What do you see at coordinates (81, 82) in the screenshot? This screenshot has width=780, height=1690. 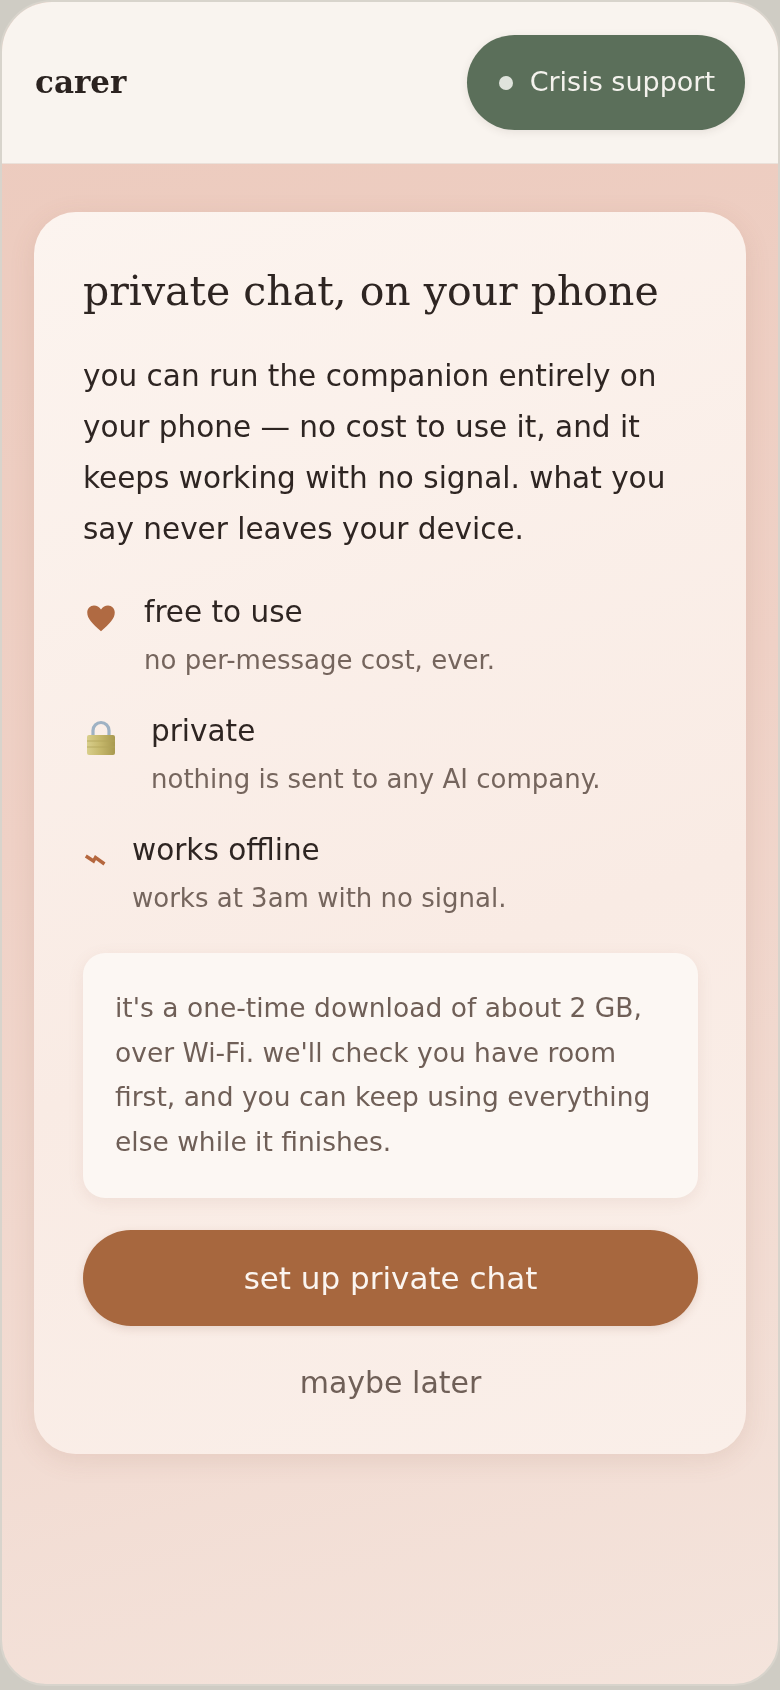 I see `app-logo-text: carer` at bounding box center [81, 82].